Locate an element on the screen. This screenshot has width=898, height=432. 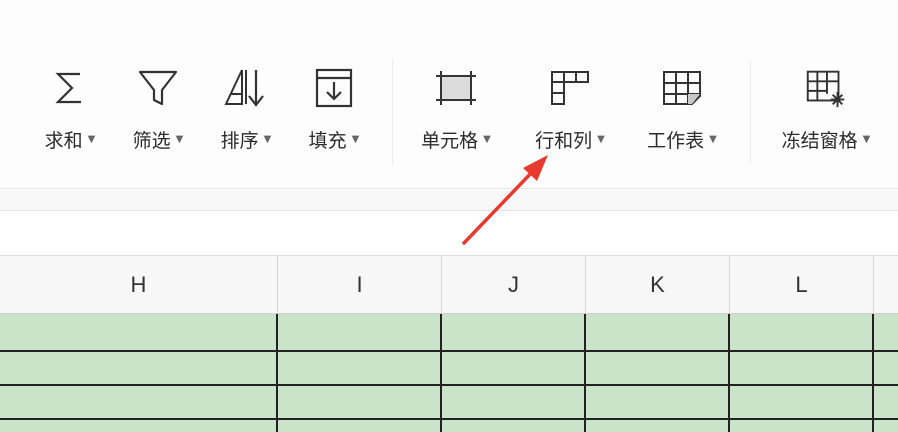
annotation-arrow-icon is located at coordinates (505, 200).